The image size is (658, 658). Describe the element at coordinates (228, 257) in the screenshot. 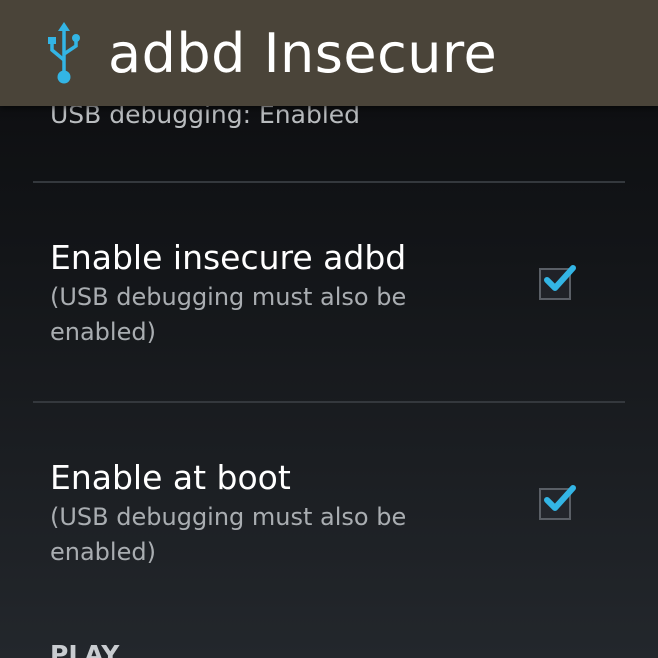

I see `pref-title: Enable insecure adbd` at that location.